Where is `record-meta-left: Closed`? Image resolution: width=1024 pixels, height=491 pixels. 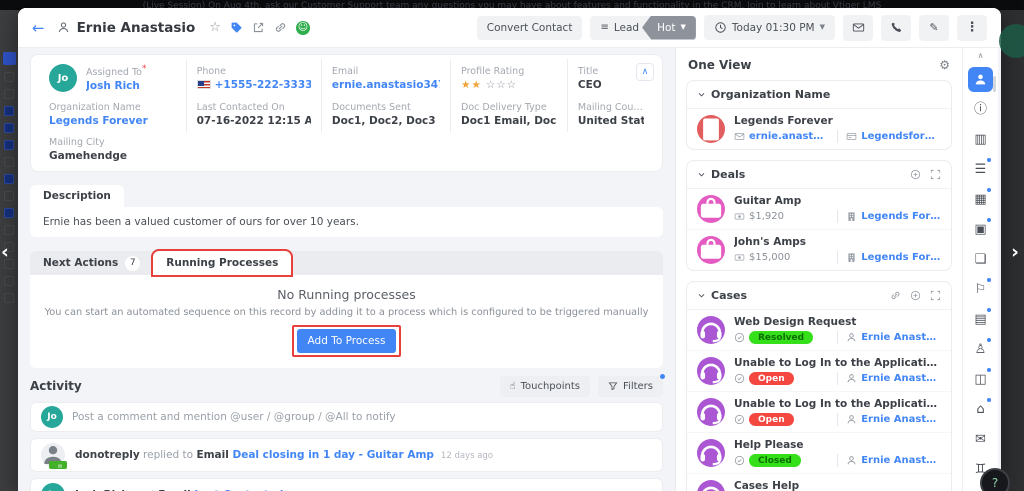
record-meta-left: Closed is located at coordinates (781, 460).